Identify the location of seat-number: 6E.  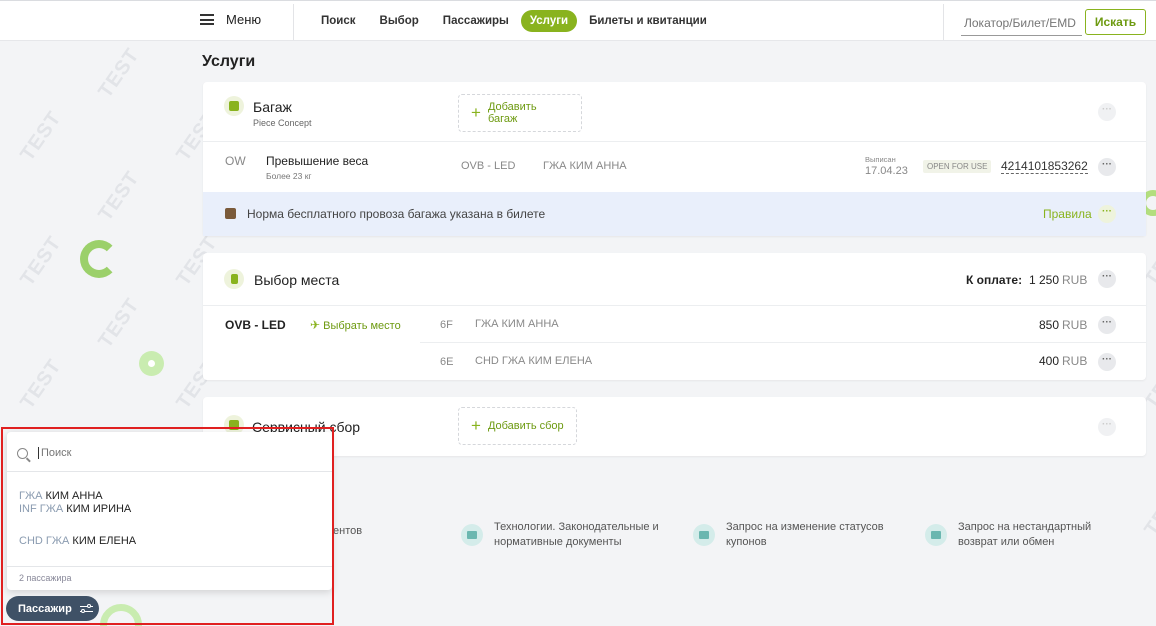
(447, 362).